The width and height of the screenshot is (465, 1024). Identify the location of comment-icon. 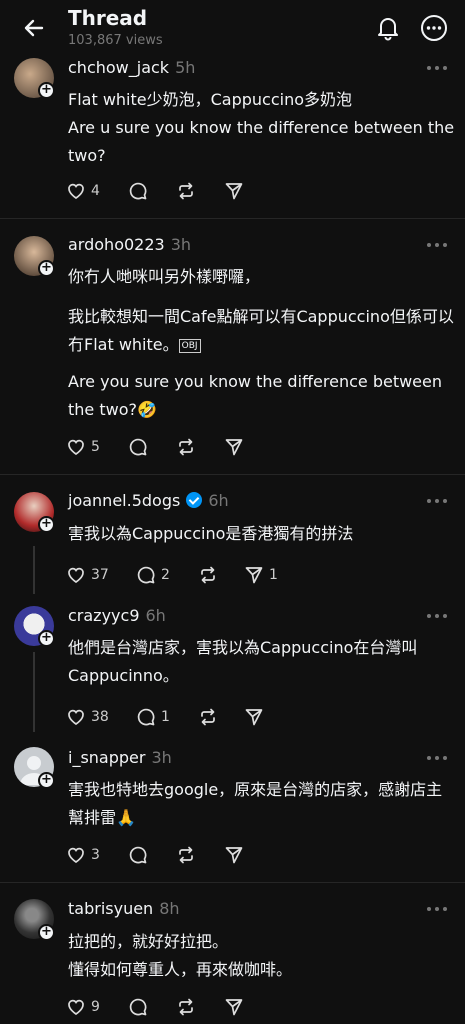
(138, 1007).